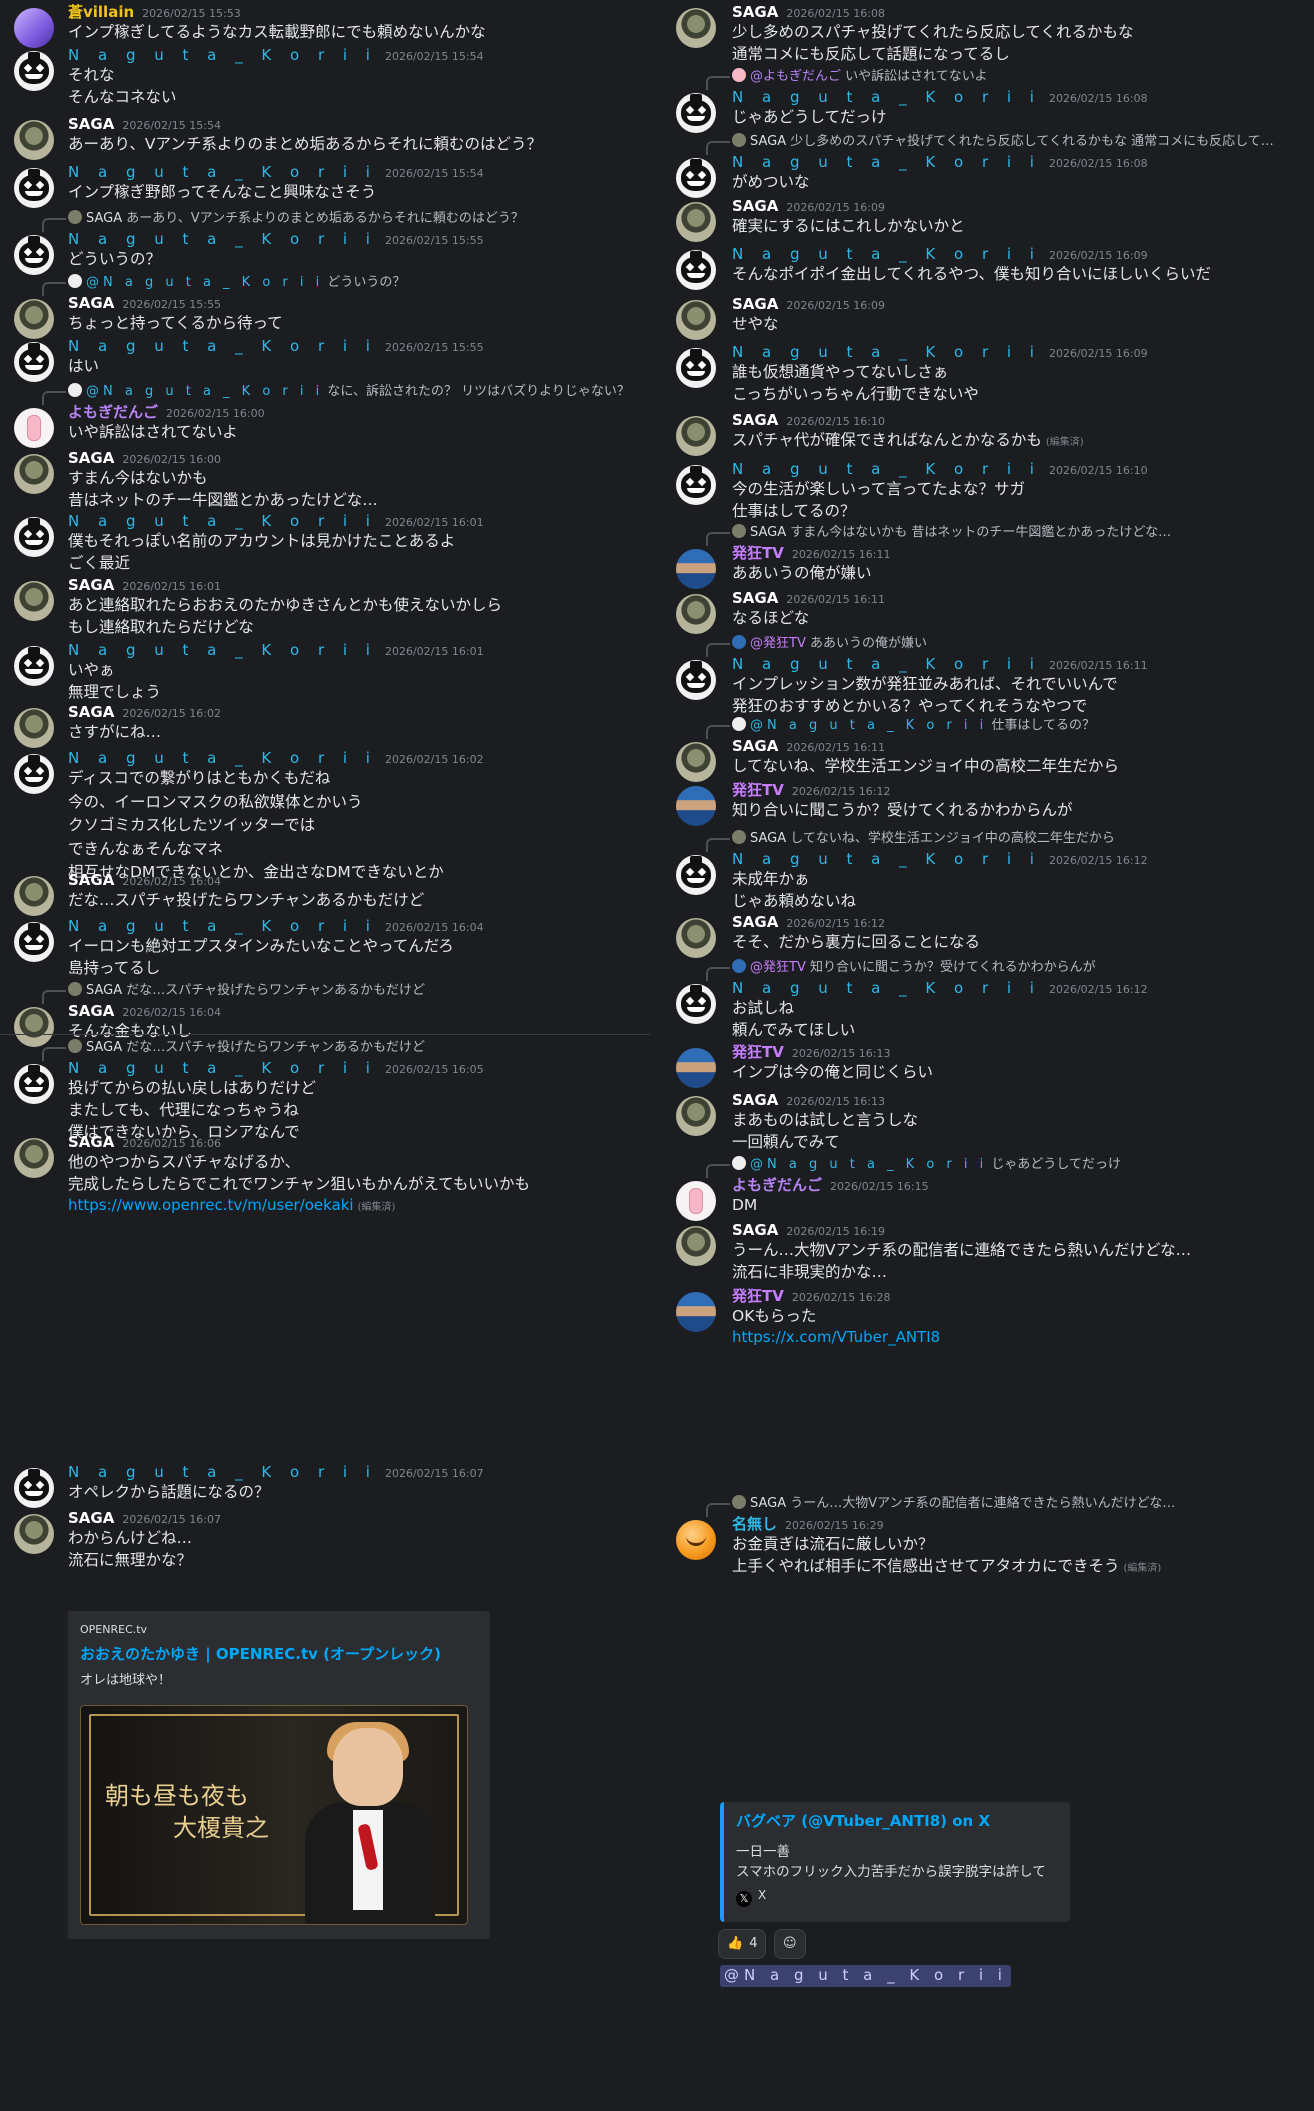 Image resolution: width=1314 pixels, height=2111 pixels. I want to click on avatar-orange, so click(696, 1540).